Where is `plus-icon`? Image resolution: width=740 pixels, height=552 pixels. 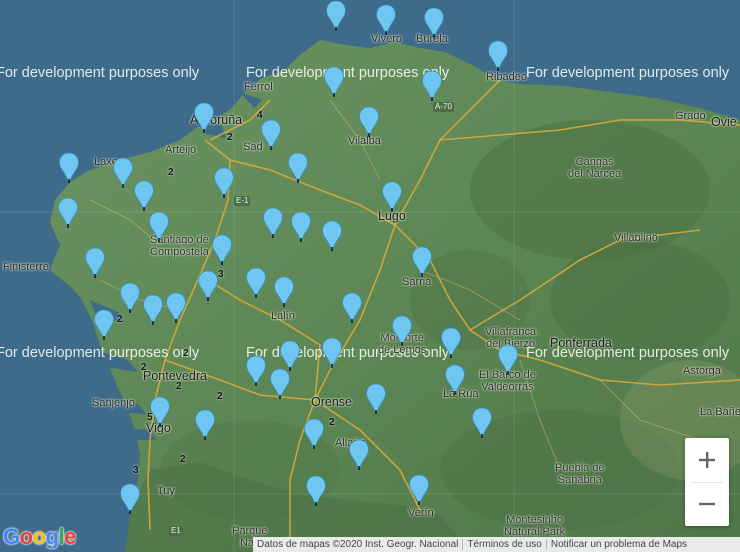
plus-icon is located at coordinates (707, 460).